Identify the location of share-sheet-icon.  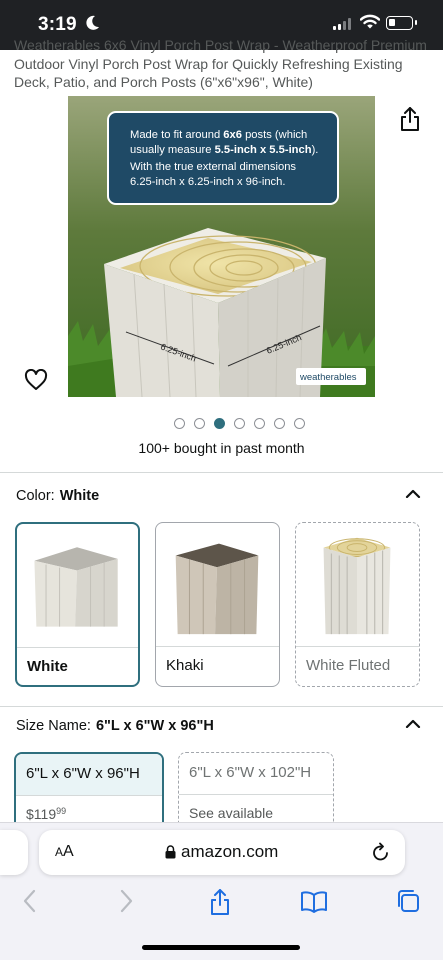
(220, 902).